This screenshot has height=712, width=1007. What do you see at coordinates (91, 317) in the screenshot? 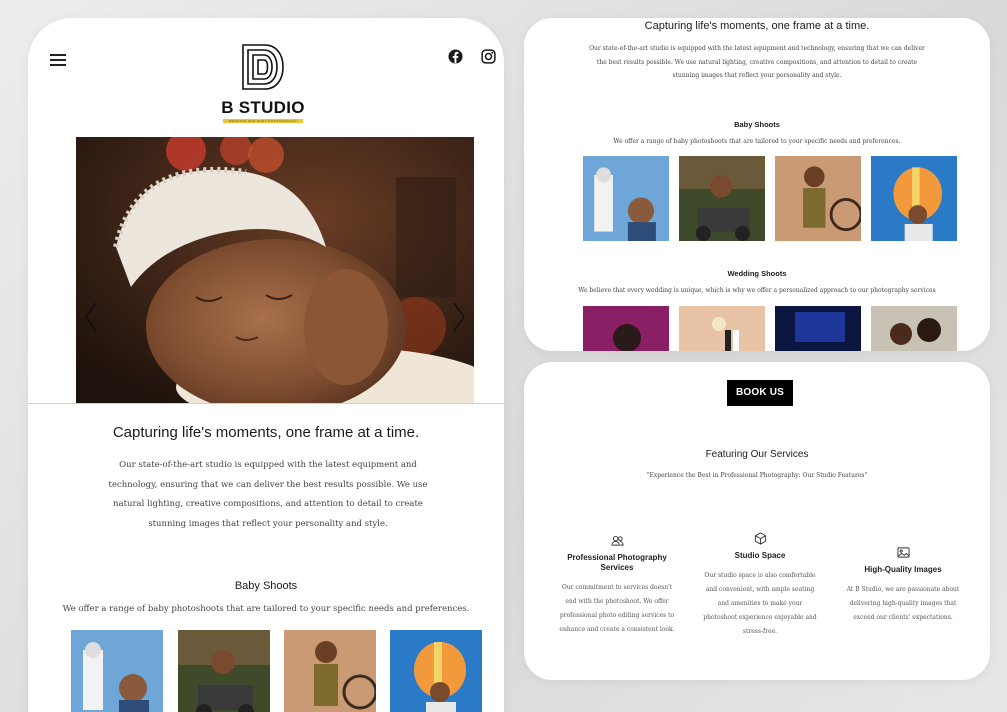
I see `chevron-left-icon` at bounding box center [91, 317].